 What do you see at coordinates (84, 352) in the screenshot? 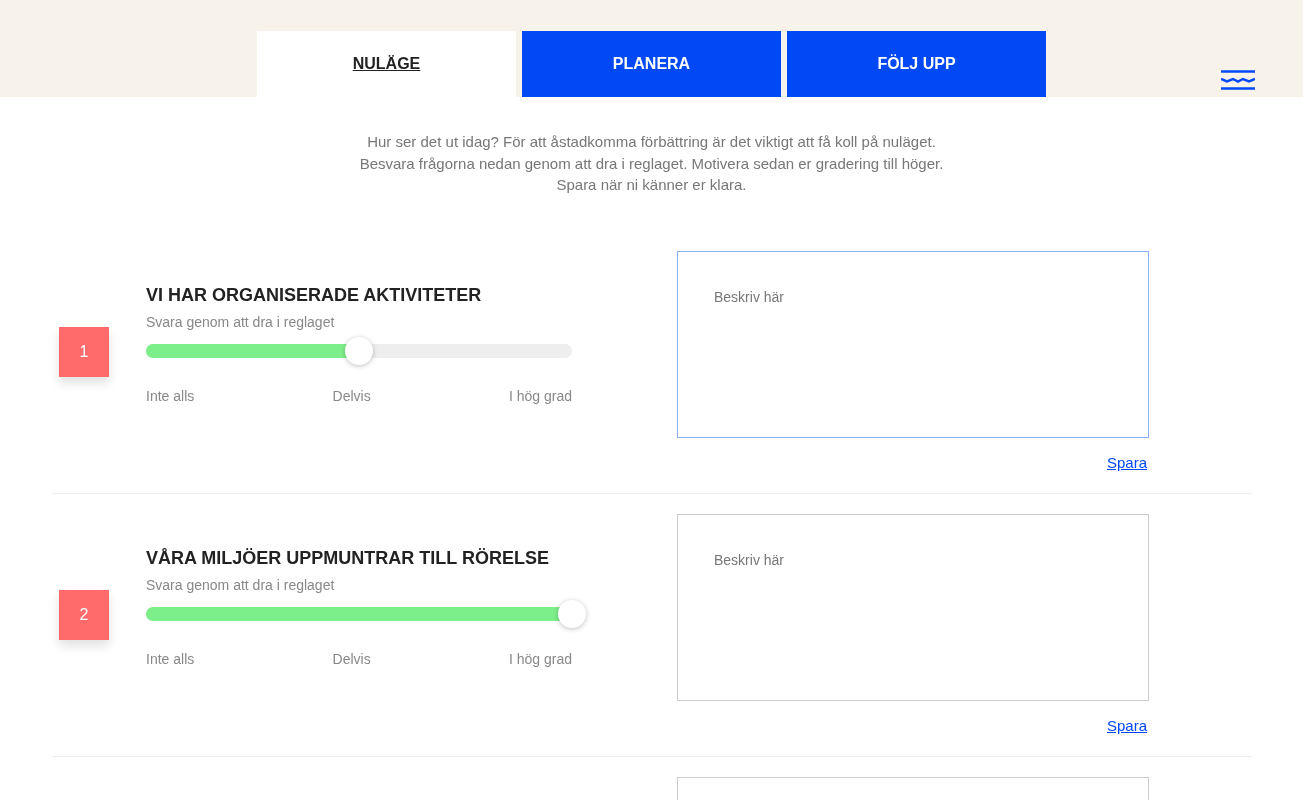
I see `question-number: 1` at bounding box center [84, 352].